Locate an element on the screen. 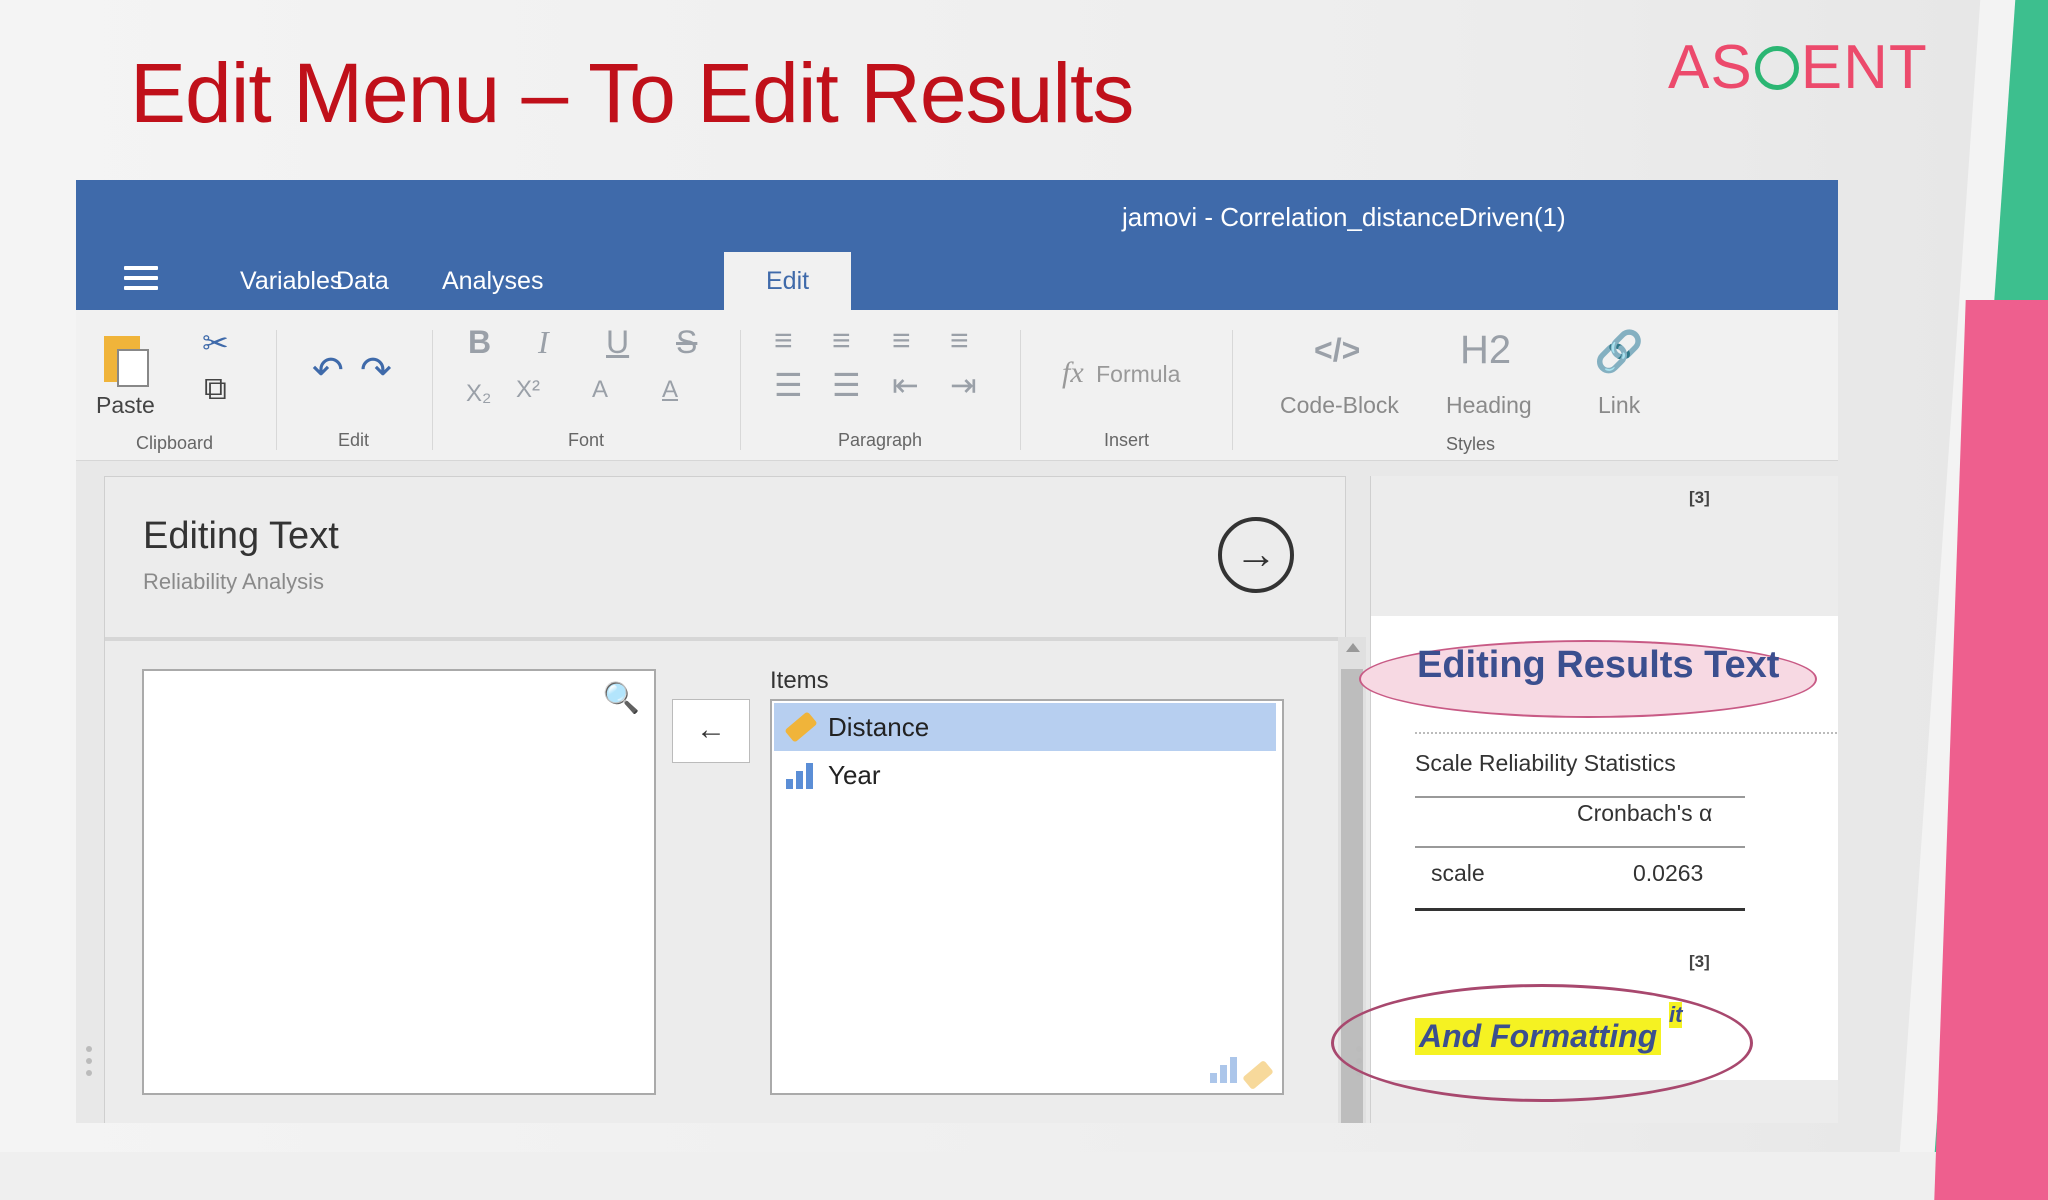 This screenshot has width=2048, height=1200. formula-label: Formula is located at coordinates (1138, 374).